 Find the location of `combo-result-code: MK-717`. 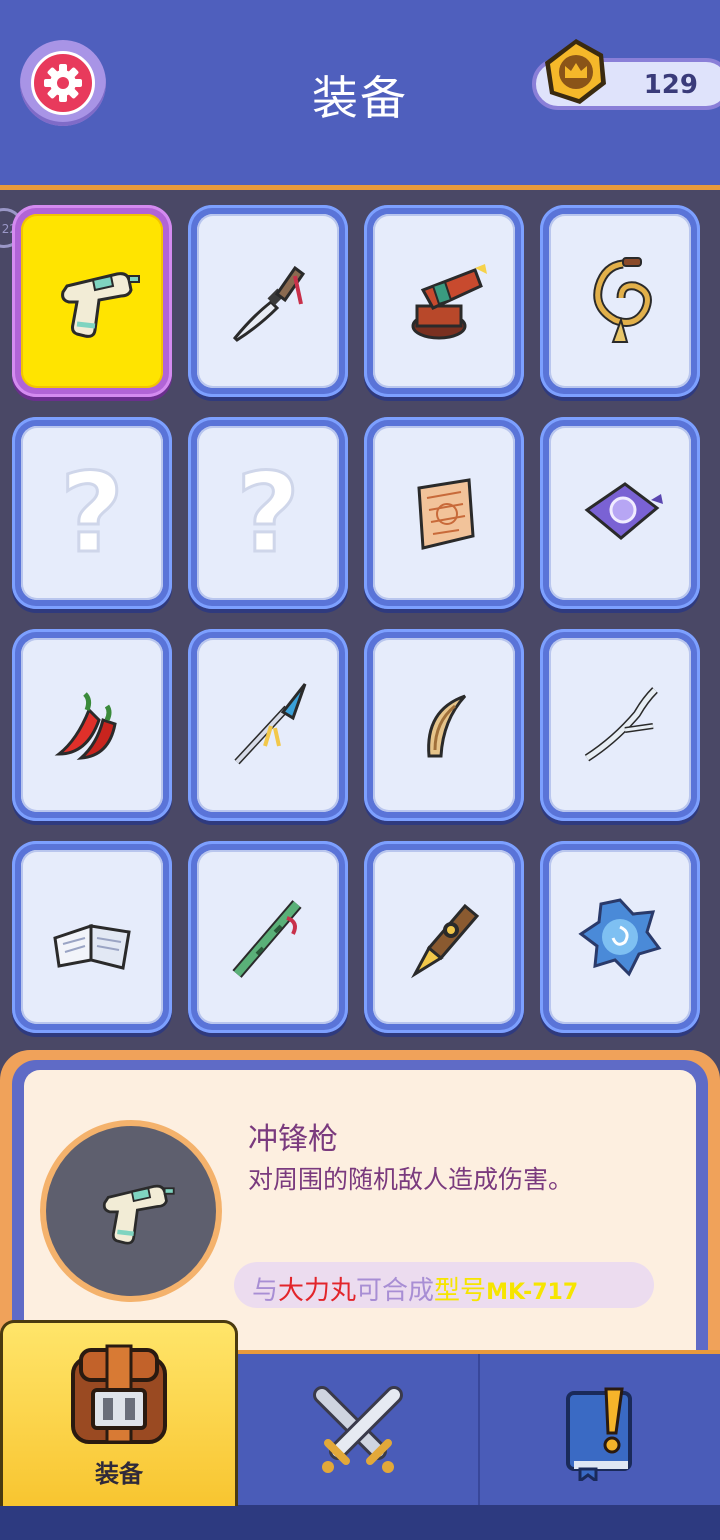

combo-result-code: MK-717 is located at coordinates (532, 1292).